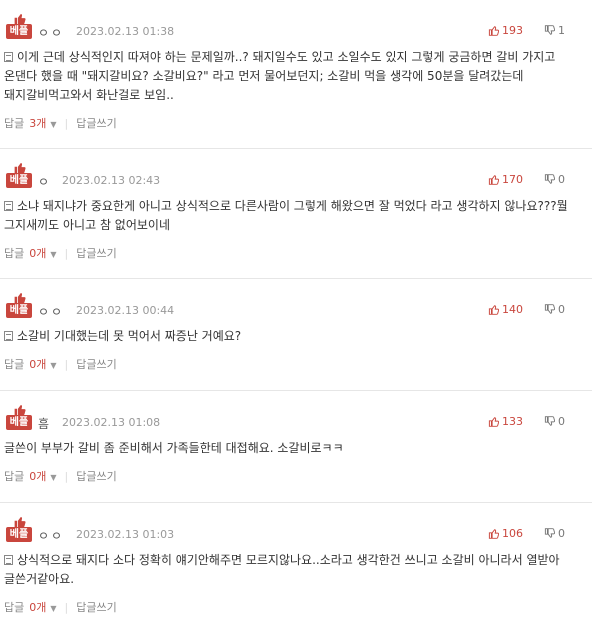 The image size is (592, 624). I want to click on like-button: 140, so click(505, 309).